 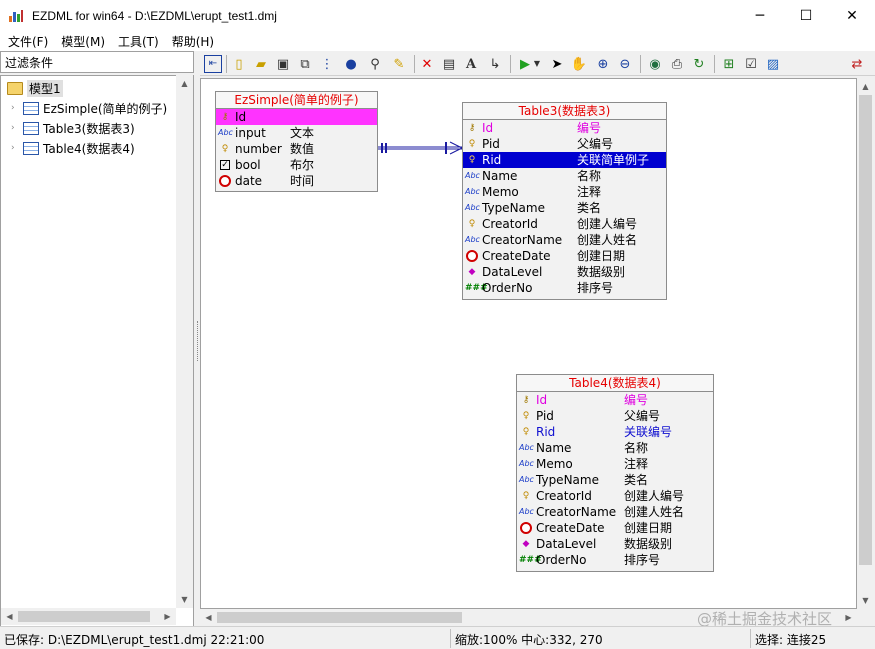 I want to click on field-name: Name, so click(x=554, y=448).